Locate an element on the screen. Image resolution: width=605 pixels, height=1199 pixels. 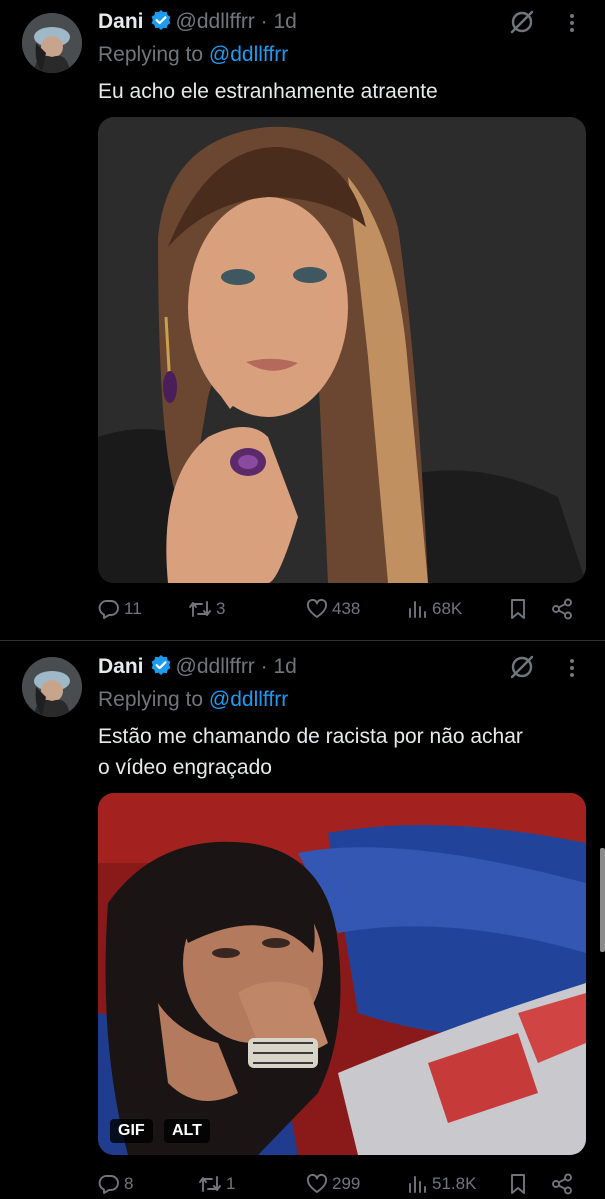
views-count: 51.8K is located at coordinates (454, 1183).